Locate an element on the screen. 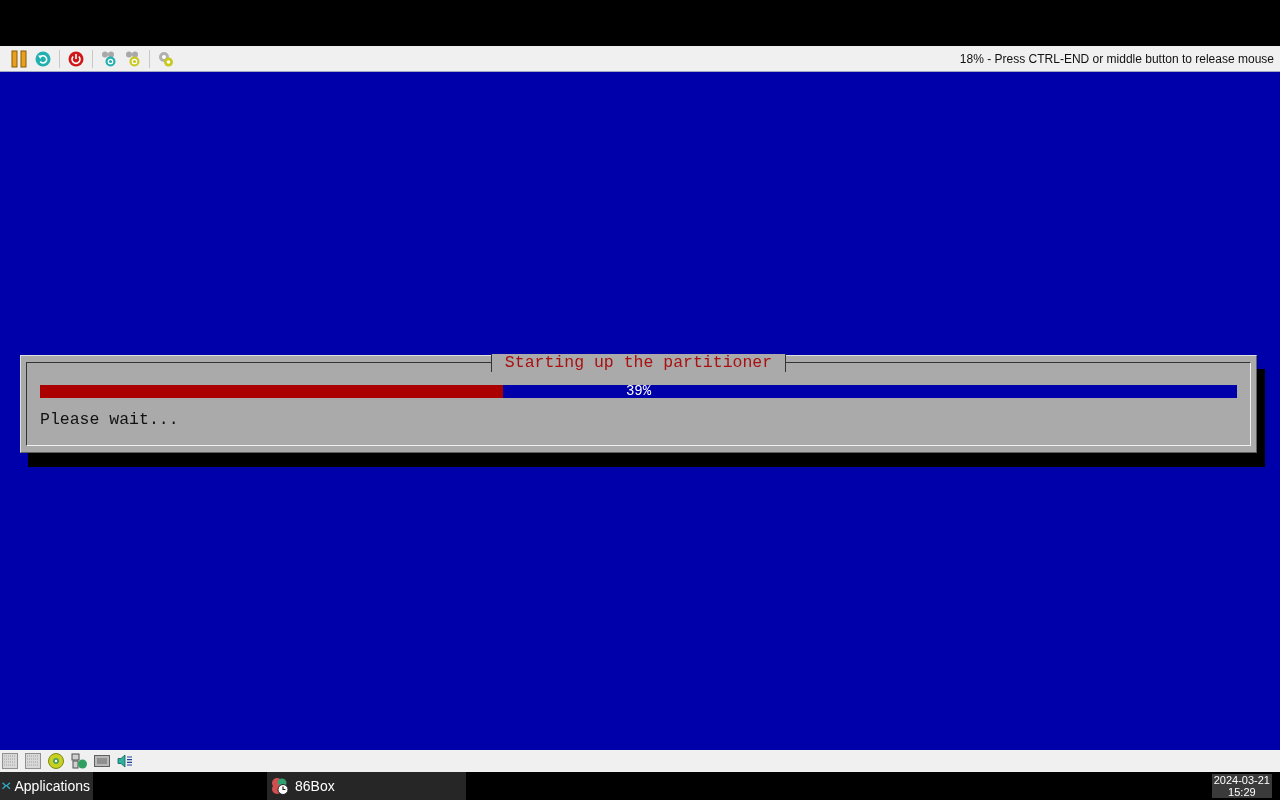 Image resolution: width=1280 pixels, height=800 pixels. speaker-icon is located at coordinates (125, 761).